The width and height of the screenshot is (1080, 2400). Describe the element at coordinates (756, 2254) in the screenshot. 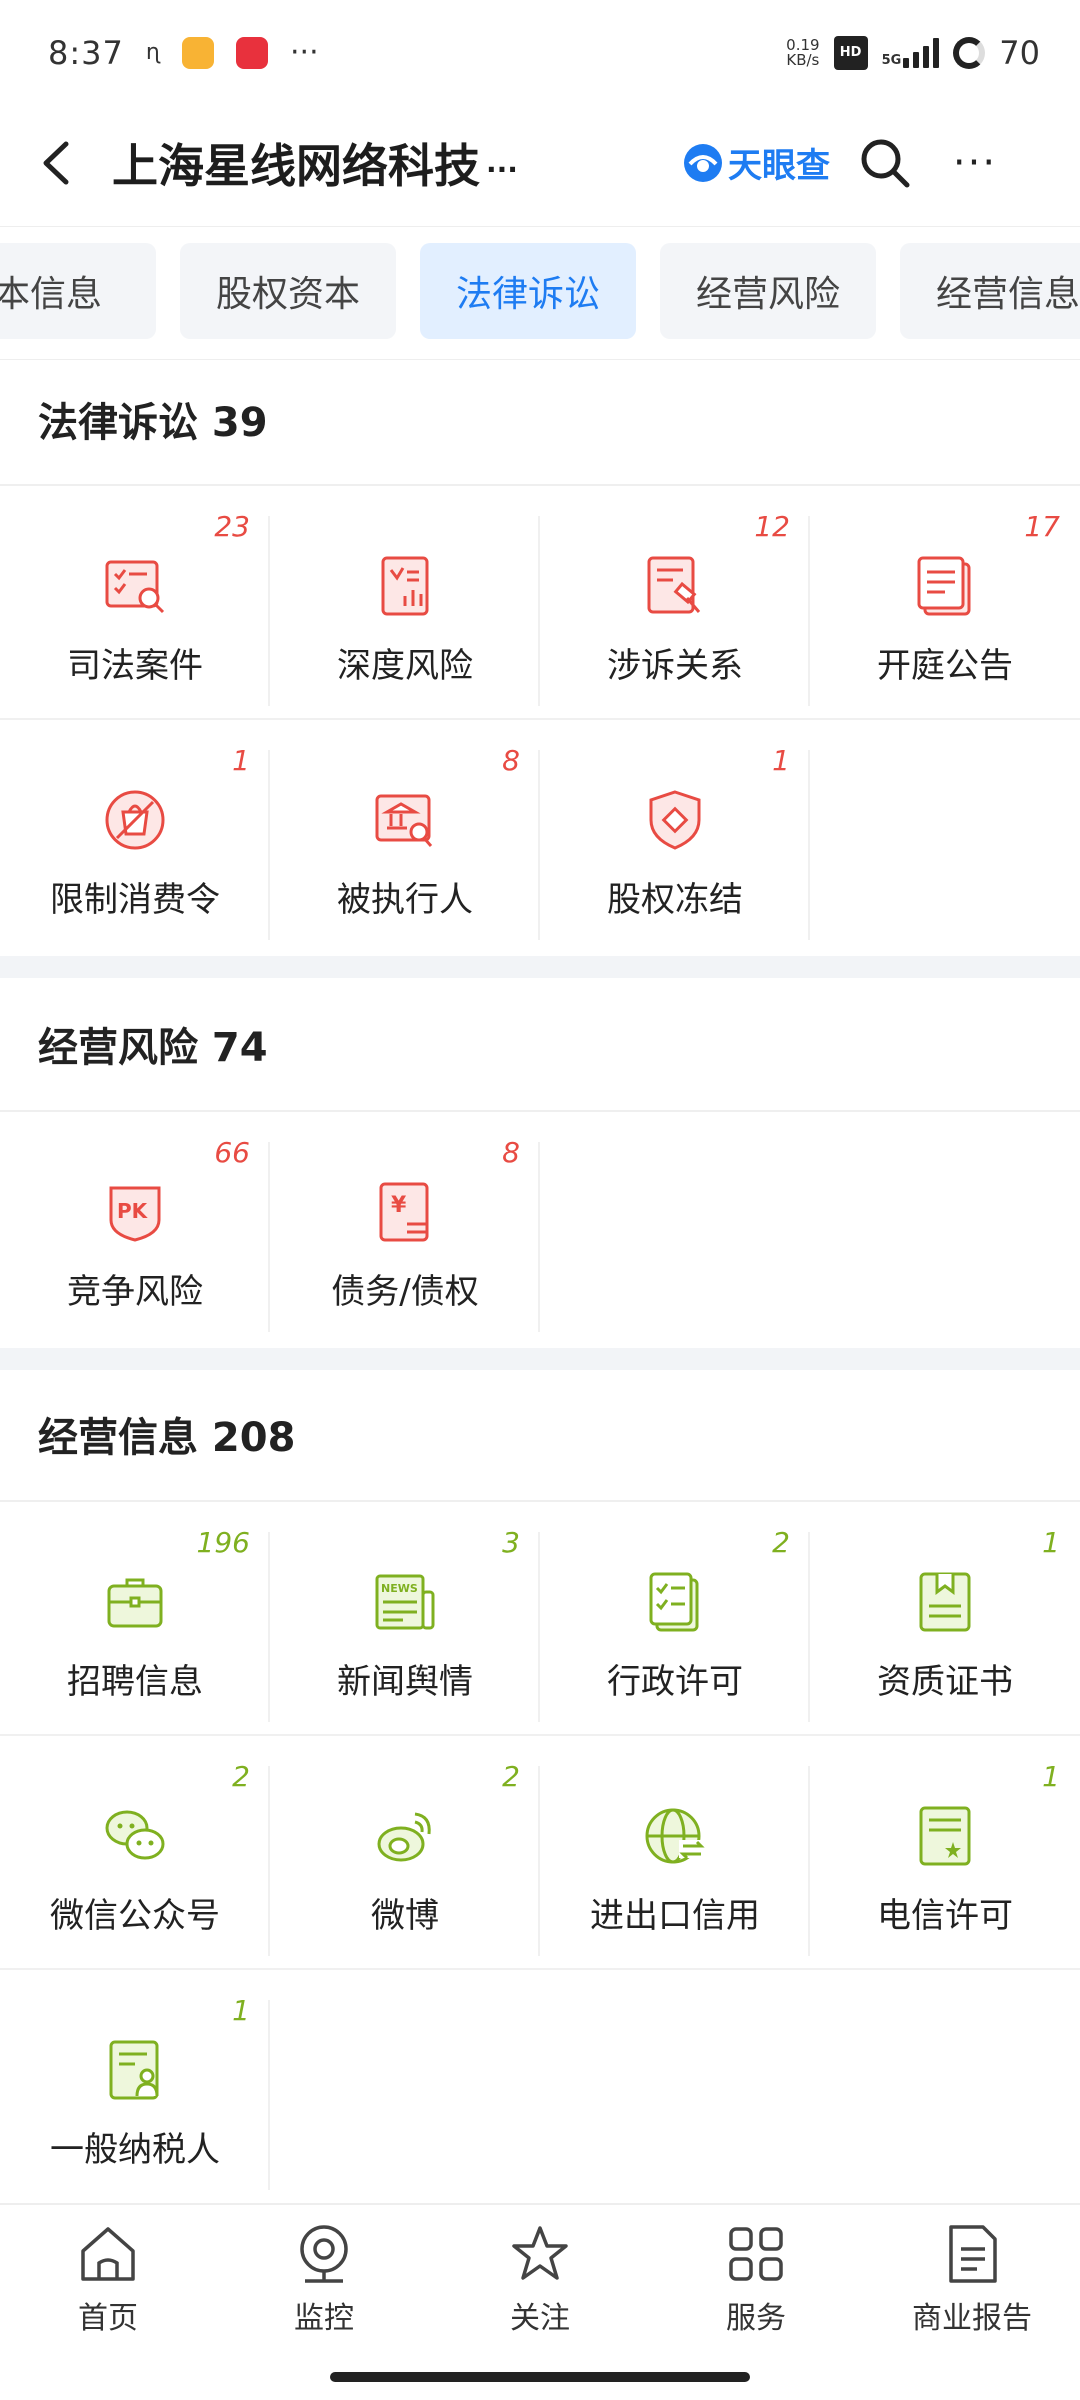

I see `grid-icon` at that location.